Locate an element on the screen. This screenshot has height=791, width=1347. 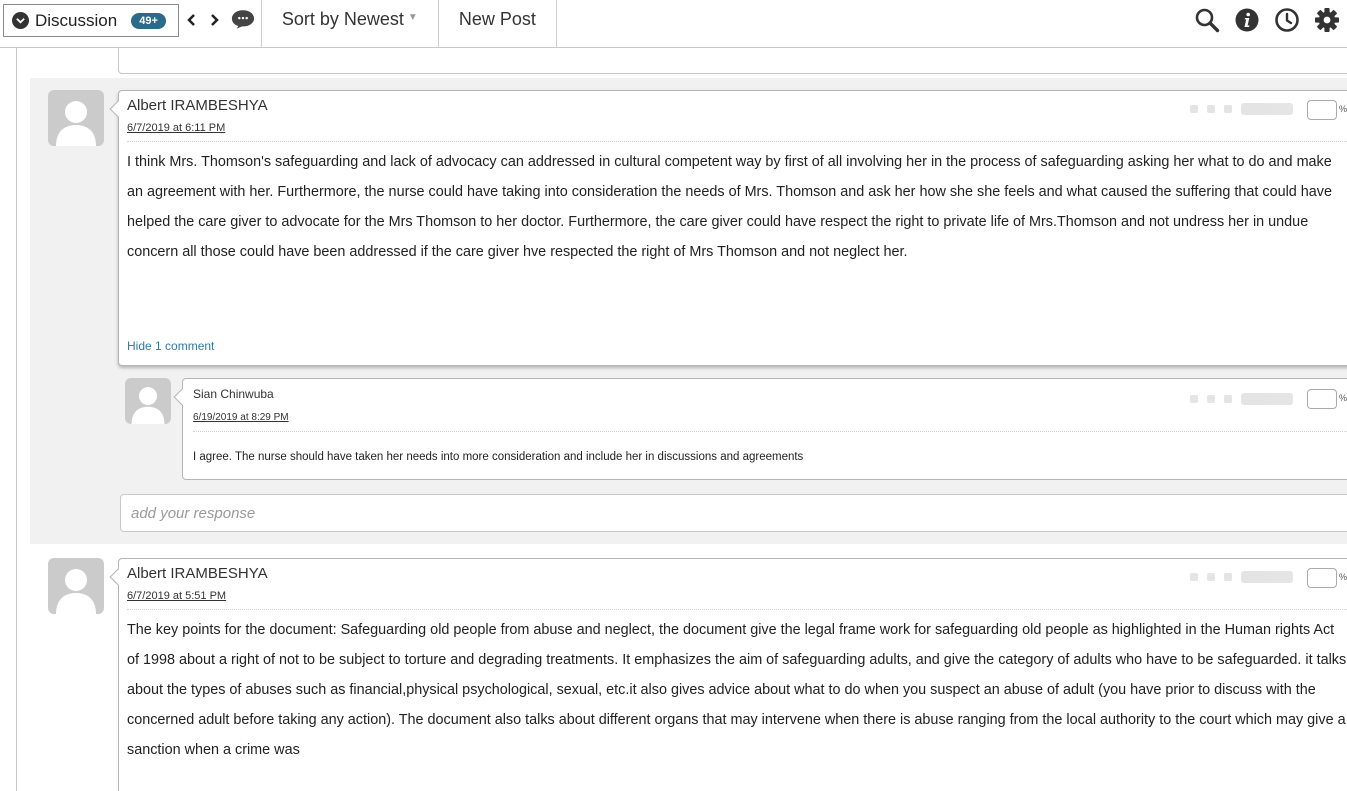
prev-arrow-icon is located at coordinates (191, 19).